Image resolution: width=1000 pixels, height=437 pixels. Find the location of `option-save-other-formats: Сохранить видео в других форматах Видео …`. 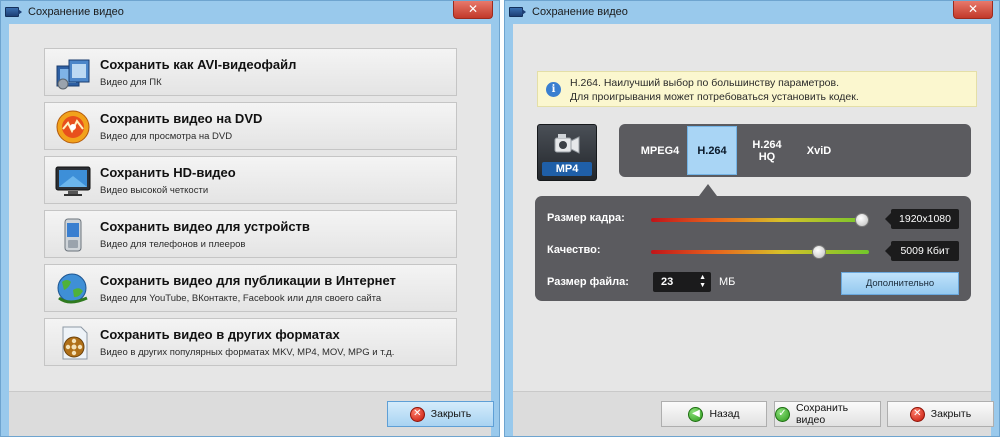

option-save-other-formats: Сохранить видео в других форматах Видео … is located at coordinates (250, 342).